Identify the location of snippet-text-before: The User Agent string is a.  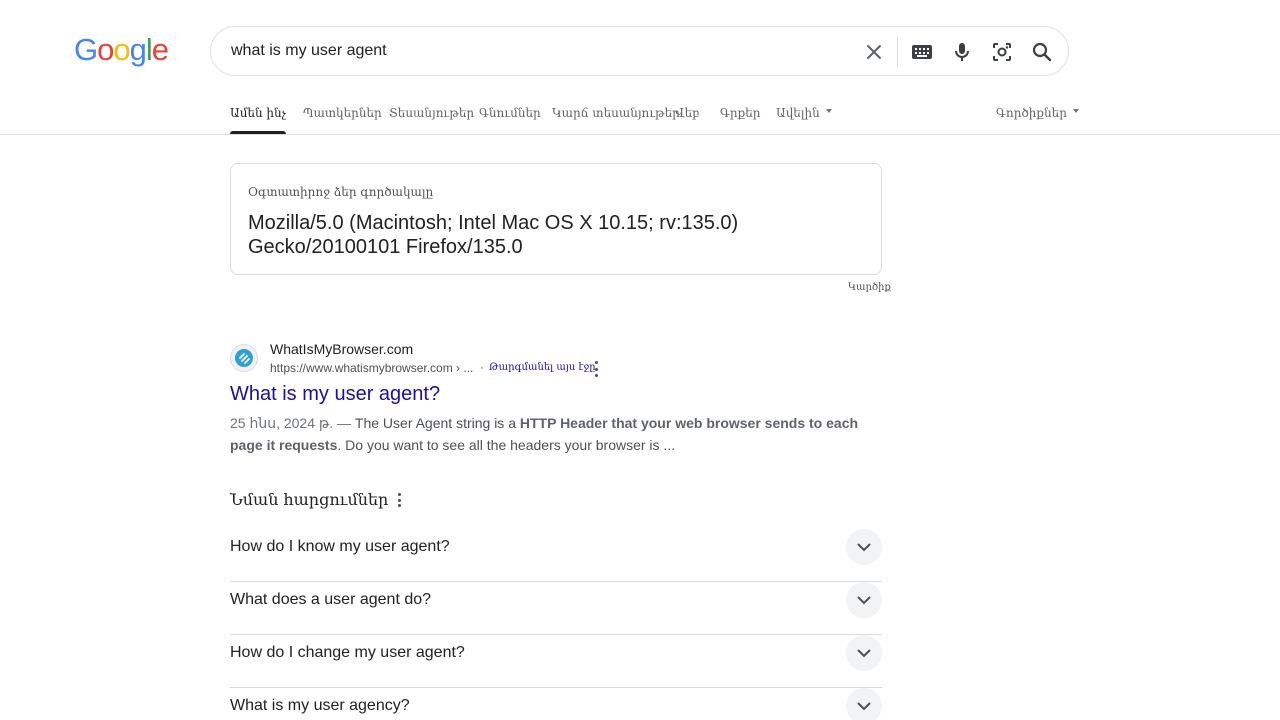
(437, 423).